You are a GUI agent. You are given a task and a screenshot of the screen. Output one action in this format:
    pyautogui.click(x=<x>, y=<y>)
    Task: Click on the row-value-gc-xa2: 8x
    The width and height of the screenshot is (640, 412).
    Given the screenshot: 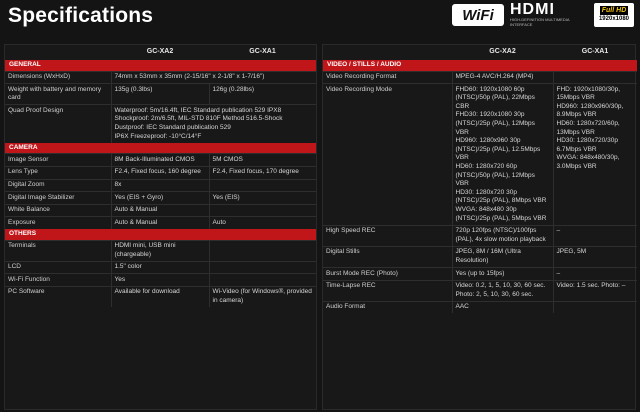 What is the action you would take?
    pyautogui.click(x=159, y=185)
    